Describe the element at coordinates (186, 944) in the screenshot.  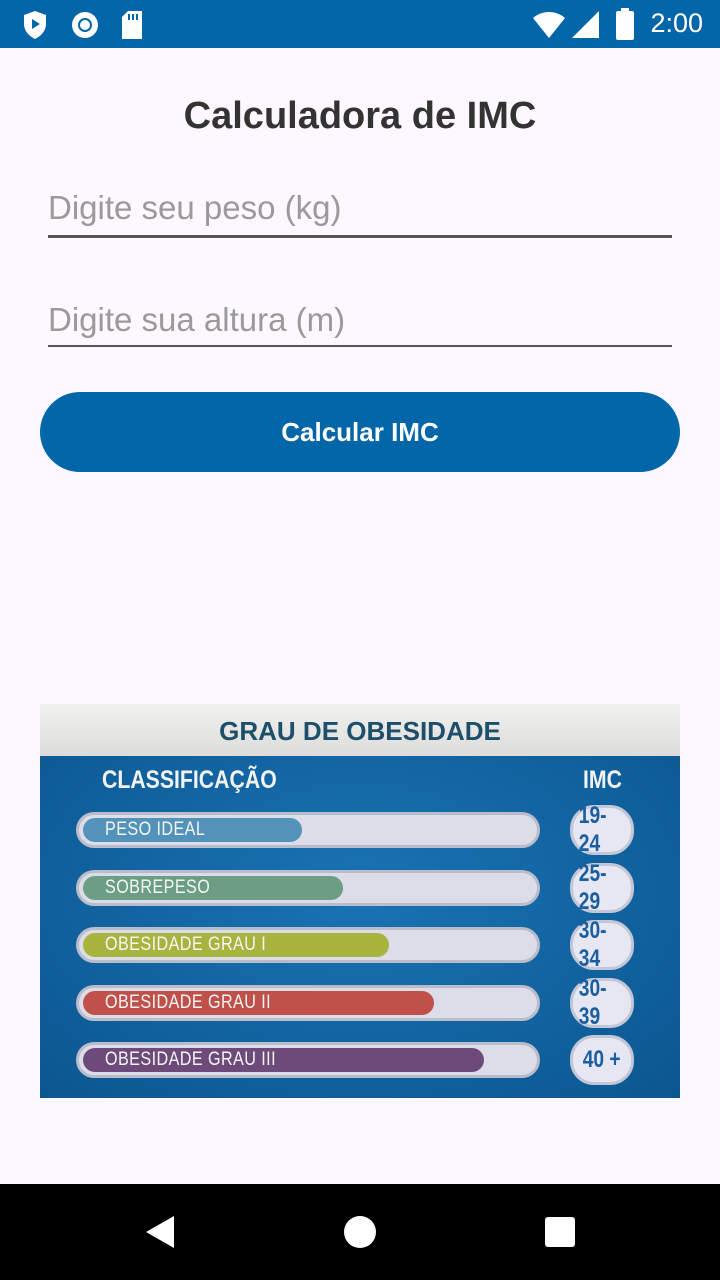
I see `classification-label: OBESIDADE GRAU I` at that location.